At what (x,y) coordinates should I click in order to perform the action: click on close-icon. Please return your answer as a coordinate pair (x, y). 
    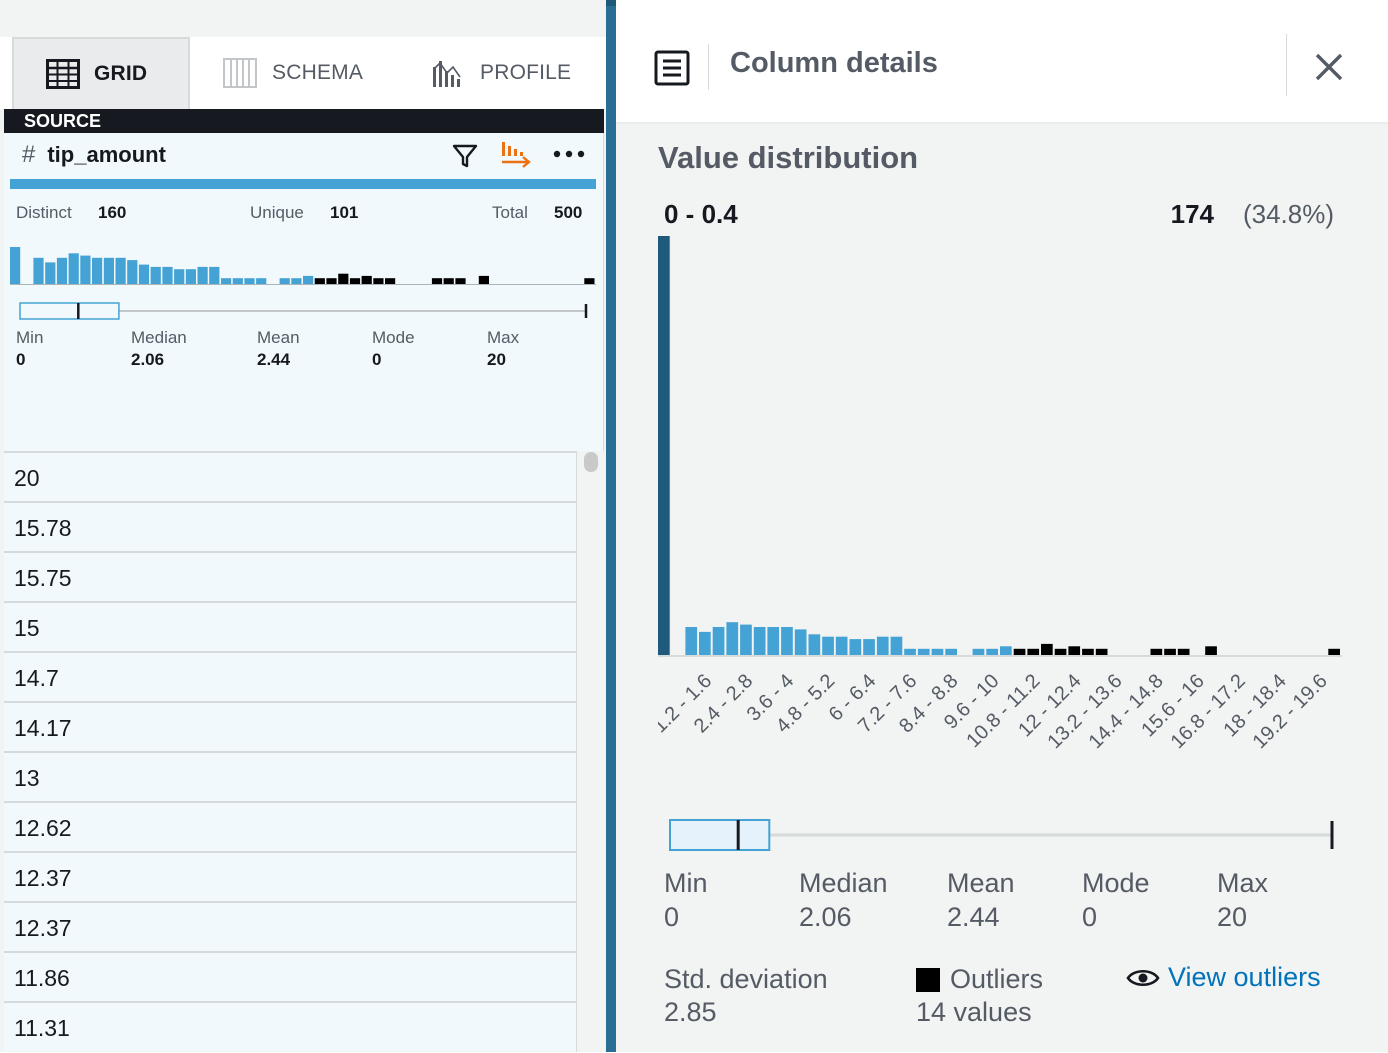
    Looking at the image, I should click on (1329, 67).